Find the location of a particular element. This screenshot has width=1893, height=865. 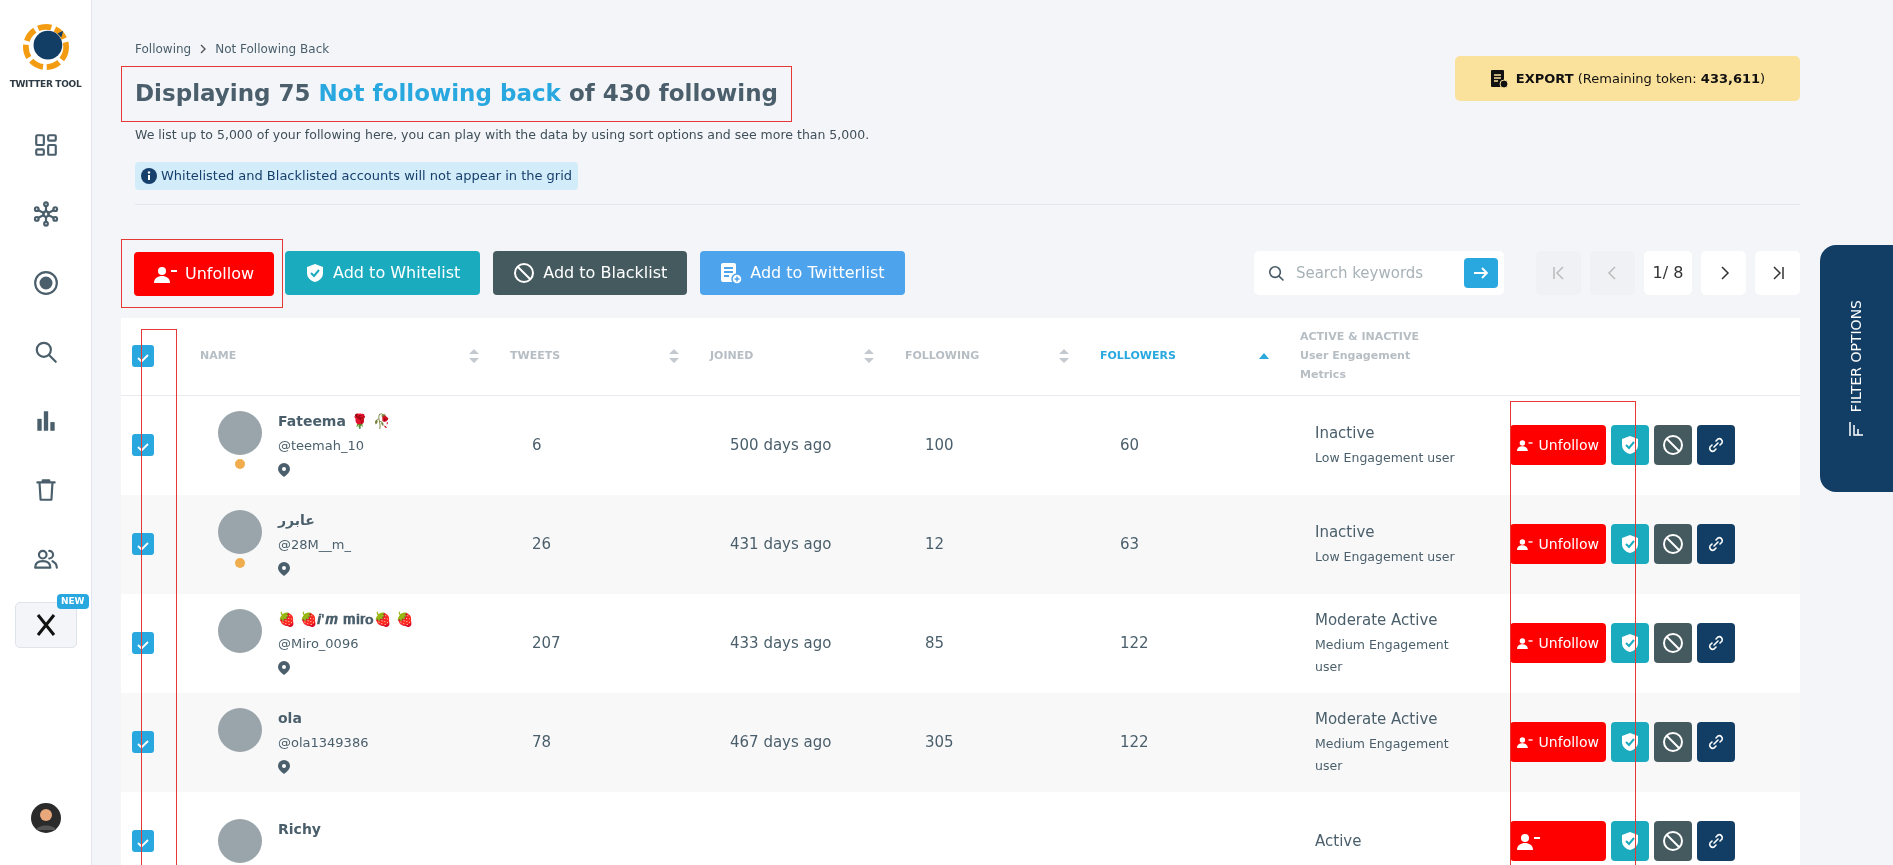

table-cell: 63 is located at coordinates (1130, 544).